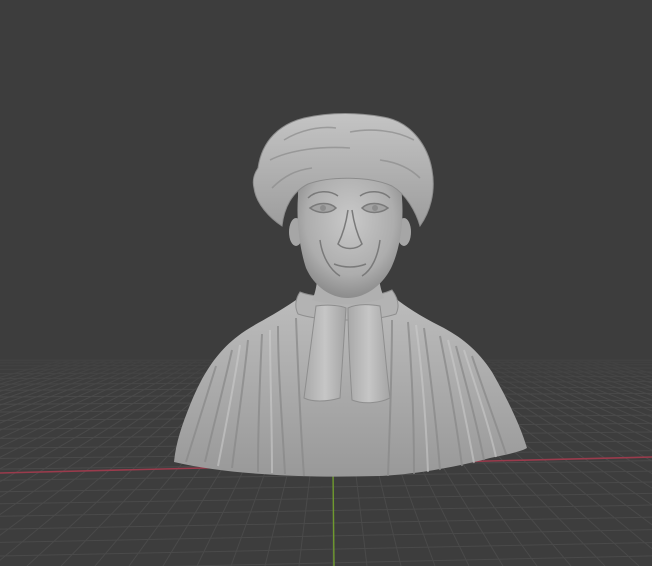 This screenshot has height=566, width=652. Describe the element at coordinates (333, 517) in the screenshot. I see `y-axis-line` at that location.